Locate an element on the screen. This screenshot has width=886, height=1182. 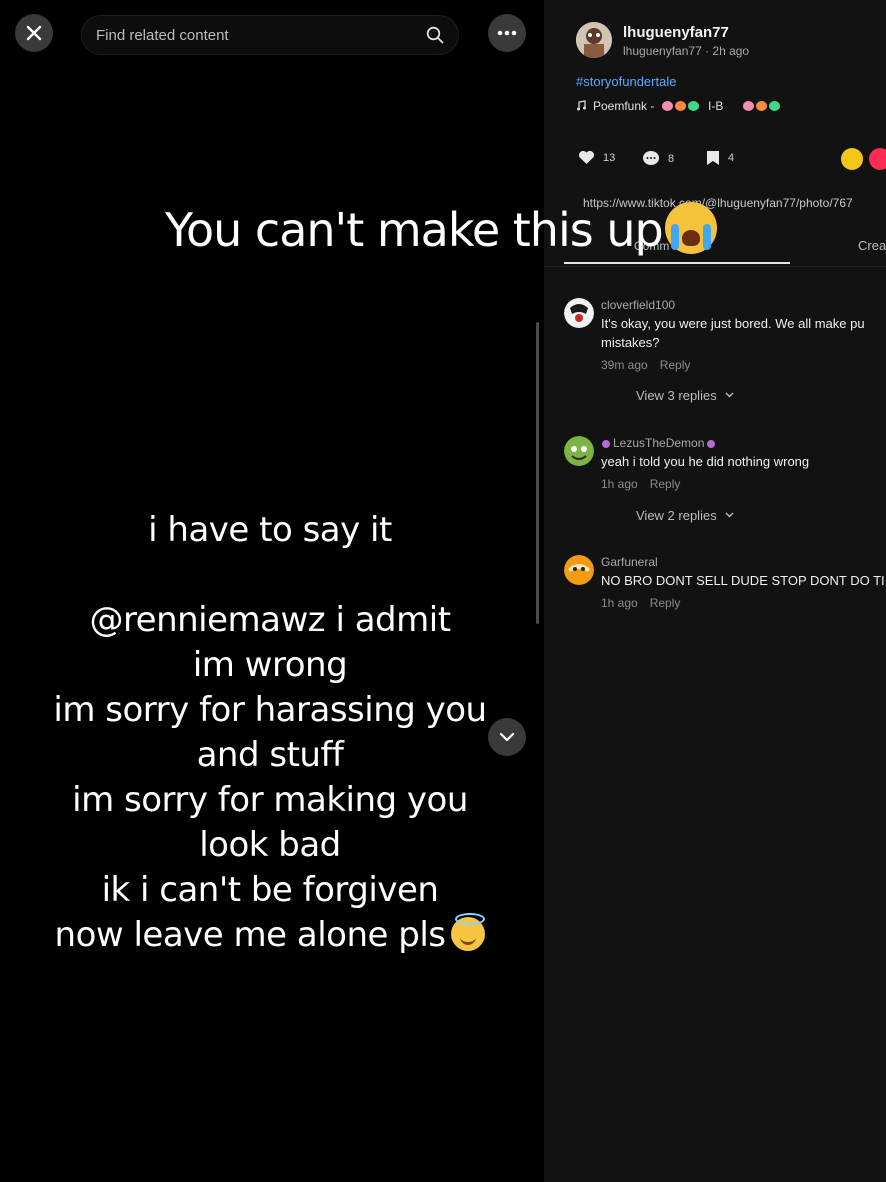
crying-mouth is located at coordinates (690, 238).